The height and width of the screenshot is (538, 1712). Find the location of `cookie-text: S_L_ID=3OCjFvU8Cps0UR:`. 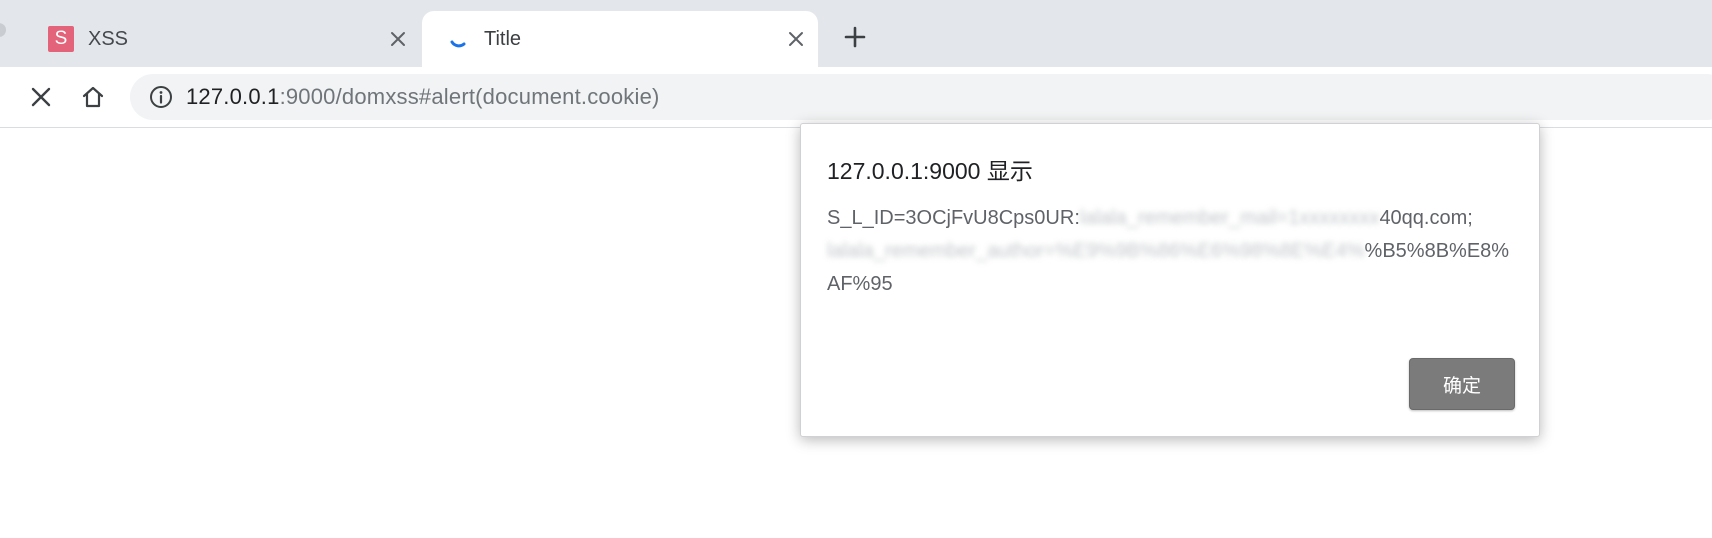

cookie-text: S_L_ID=3OCjFvU8Cps0UR: is located at coordinates (953, 218).